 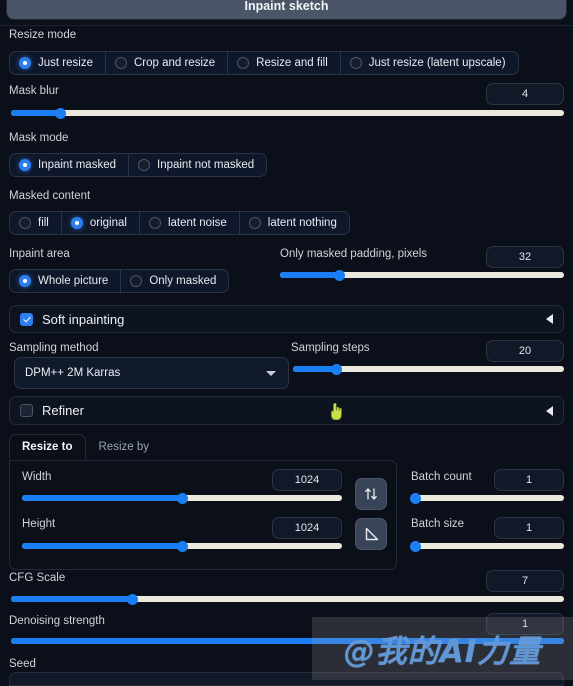 What do you see at coordinates (151, 373) in the screenshot?
I see `sampling-method-dropdown: DPM++ 2M Karras` at bounding box center [151, 373].